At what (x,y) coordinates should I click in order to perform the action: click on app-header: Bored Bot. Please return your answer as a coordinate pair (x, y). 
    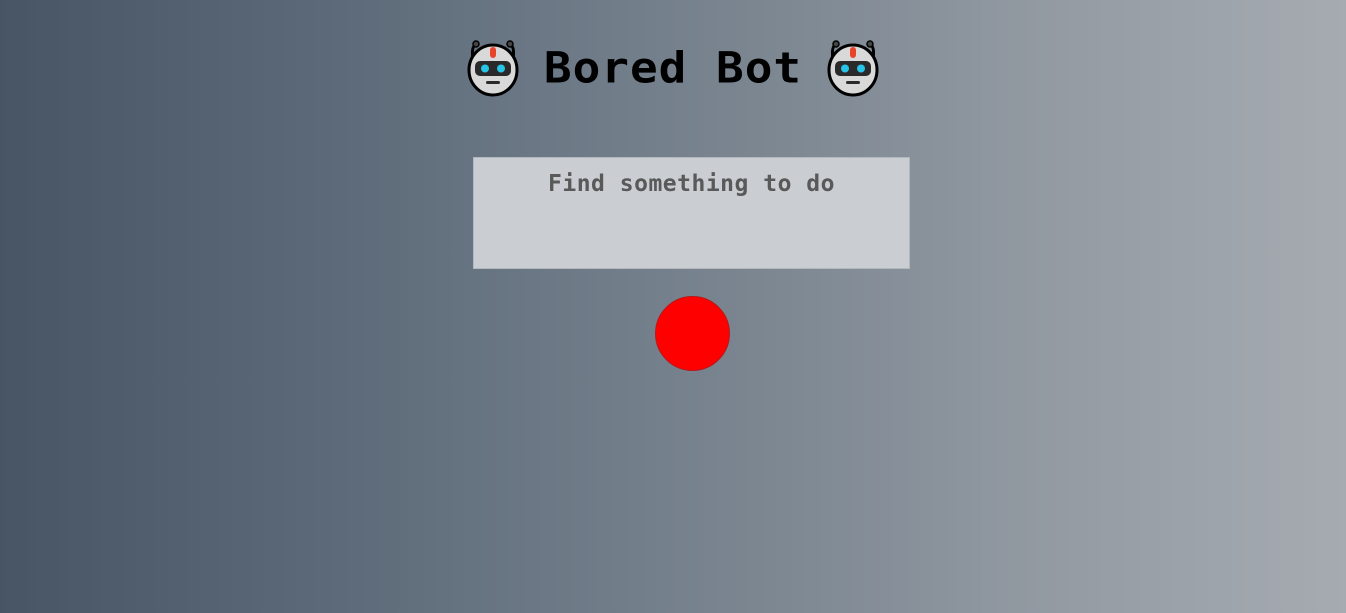
    Looking at the image, I should click on (673, 68).